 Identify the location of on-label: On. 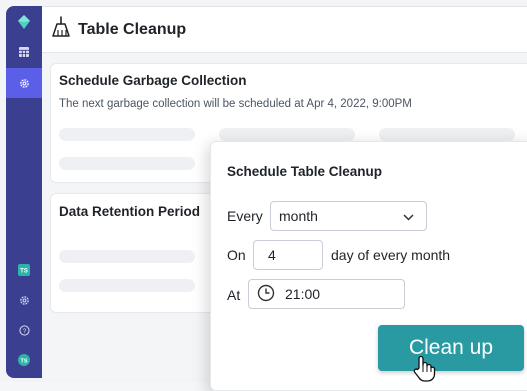
(236, 255).